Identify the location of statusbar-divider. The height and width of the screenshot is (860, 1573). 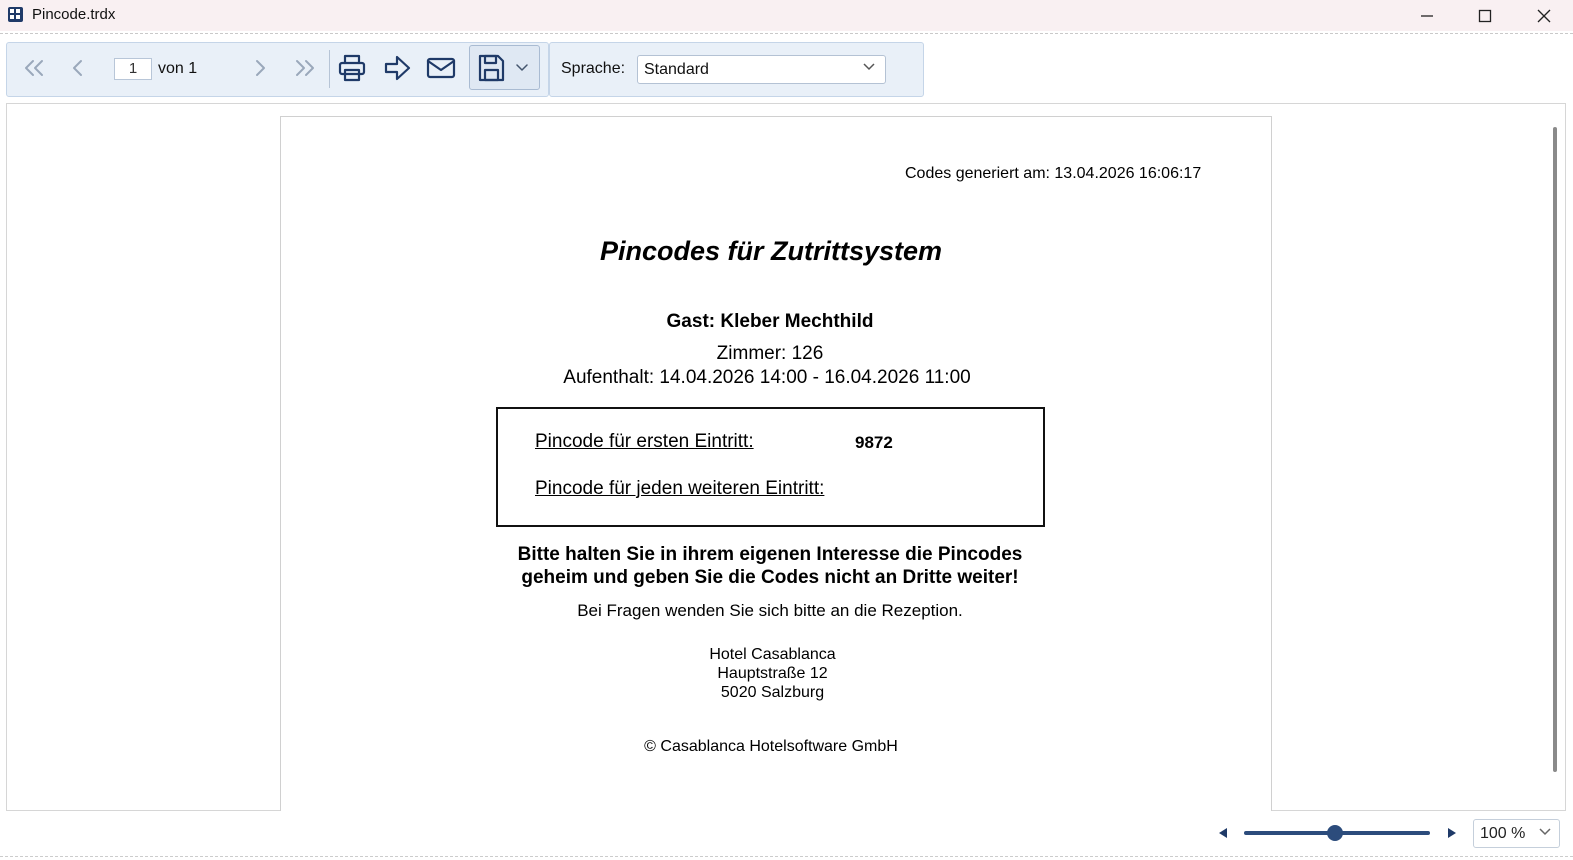
(786, 856).